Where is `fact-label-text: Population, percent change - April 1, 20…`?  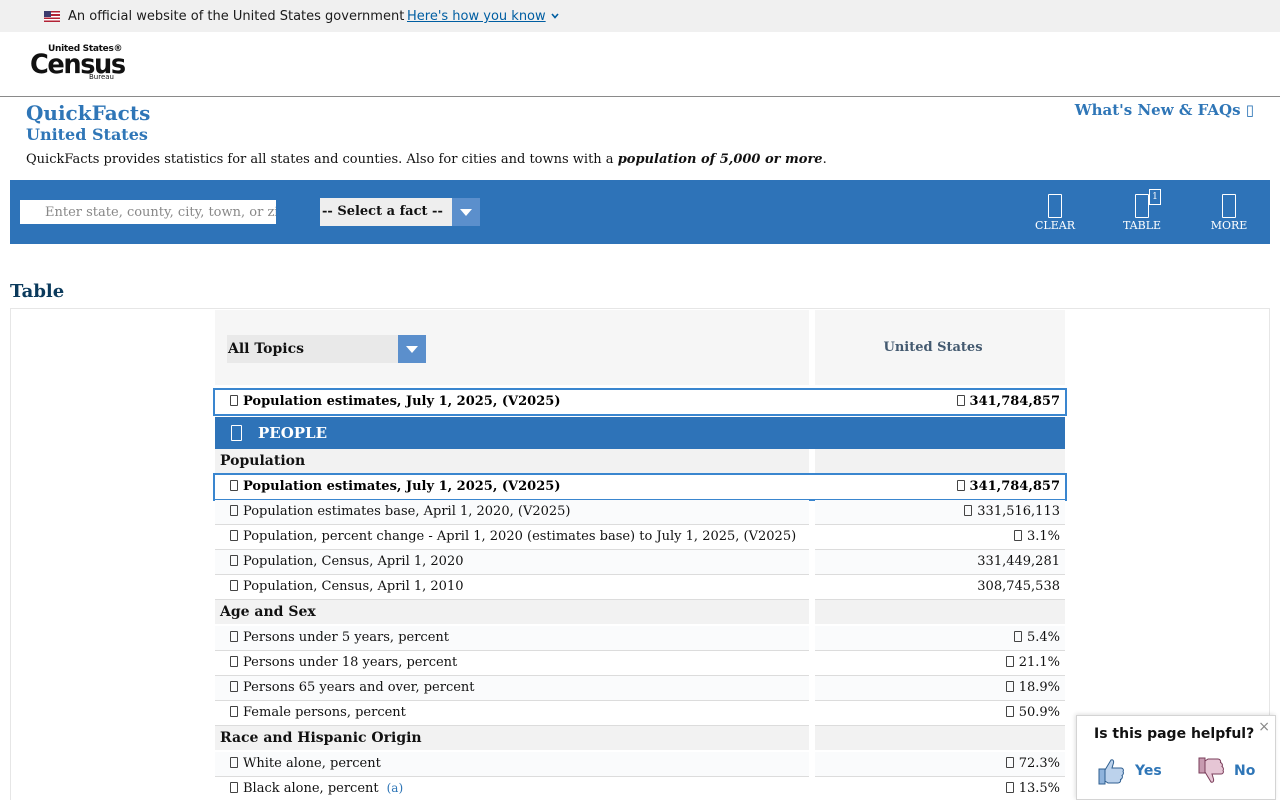
fact-label-text: Population, percent change - April 1, 20… is located at coordinates (520, 536).